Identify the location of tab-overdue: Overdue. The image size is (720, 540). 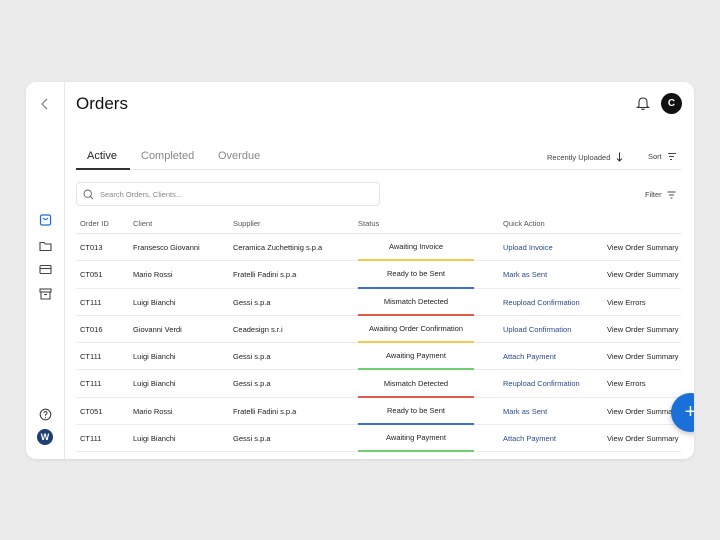
(239, 156).